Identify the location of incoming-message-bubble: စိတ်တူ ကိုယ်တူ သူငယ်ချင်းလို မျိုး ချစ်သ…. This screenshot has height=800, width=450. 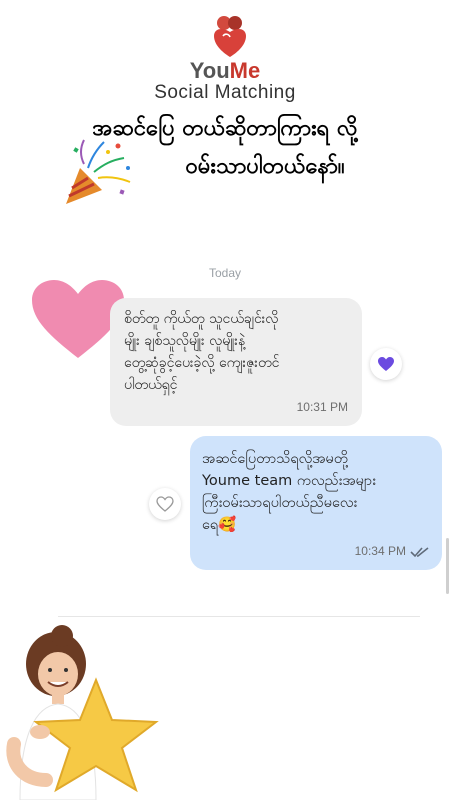
(236, 362).